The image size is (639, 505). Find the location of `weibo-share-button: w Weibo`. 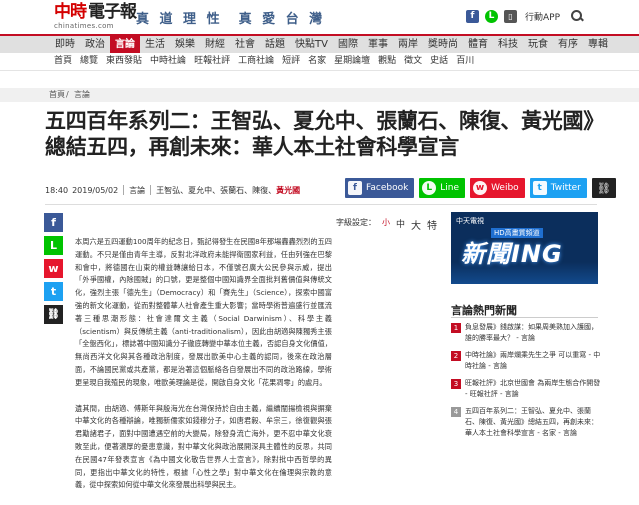

weibo-share-button: w Weibo is located at coordinates (497, 188).